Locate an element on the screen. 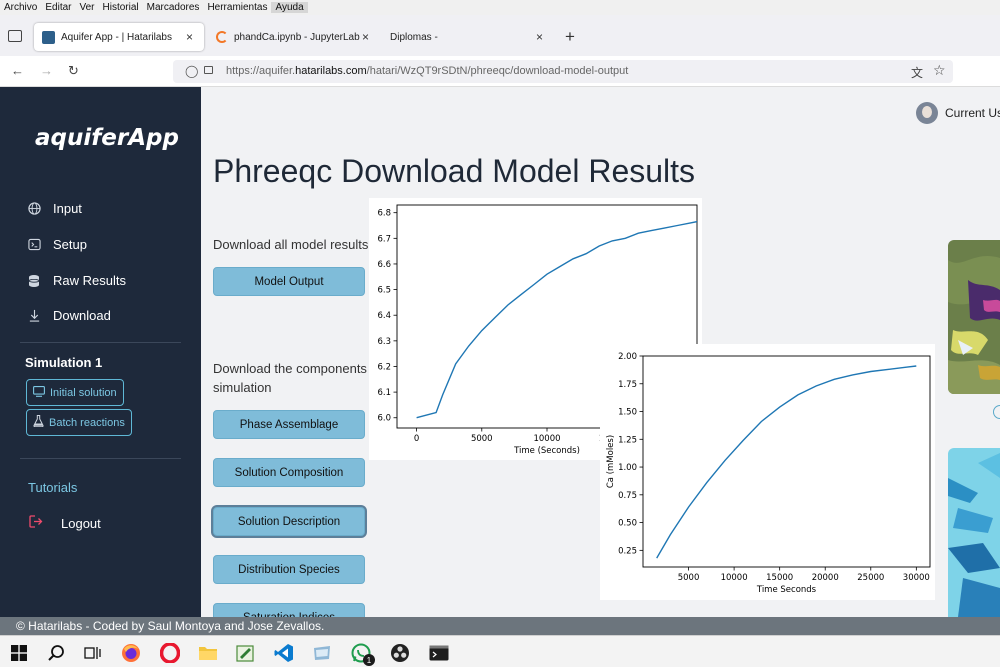 The image size is (1000, 667). translate-icon: 文 is located at coordinates (917, 72).